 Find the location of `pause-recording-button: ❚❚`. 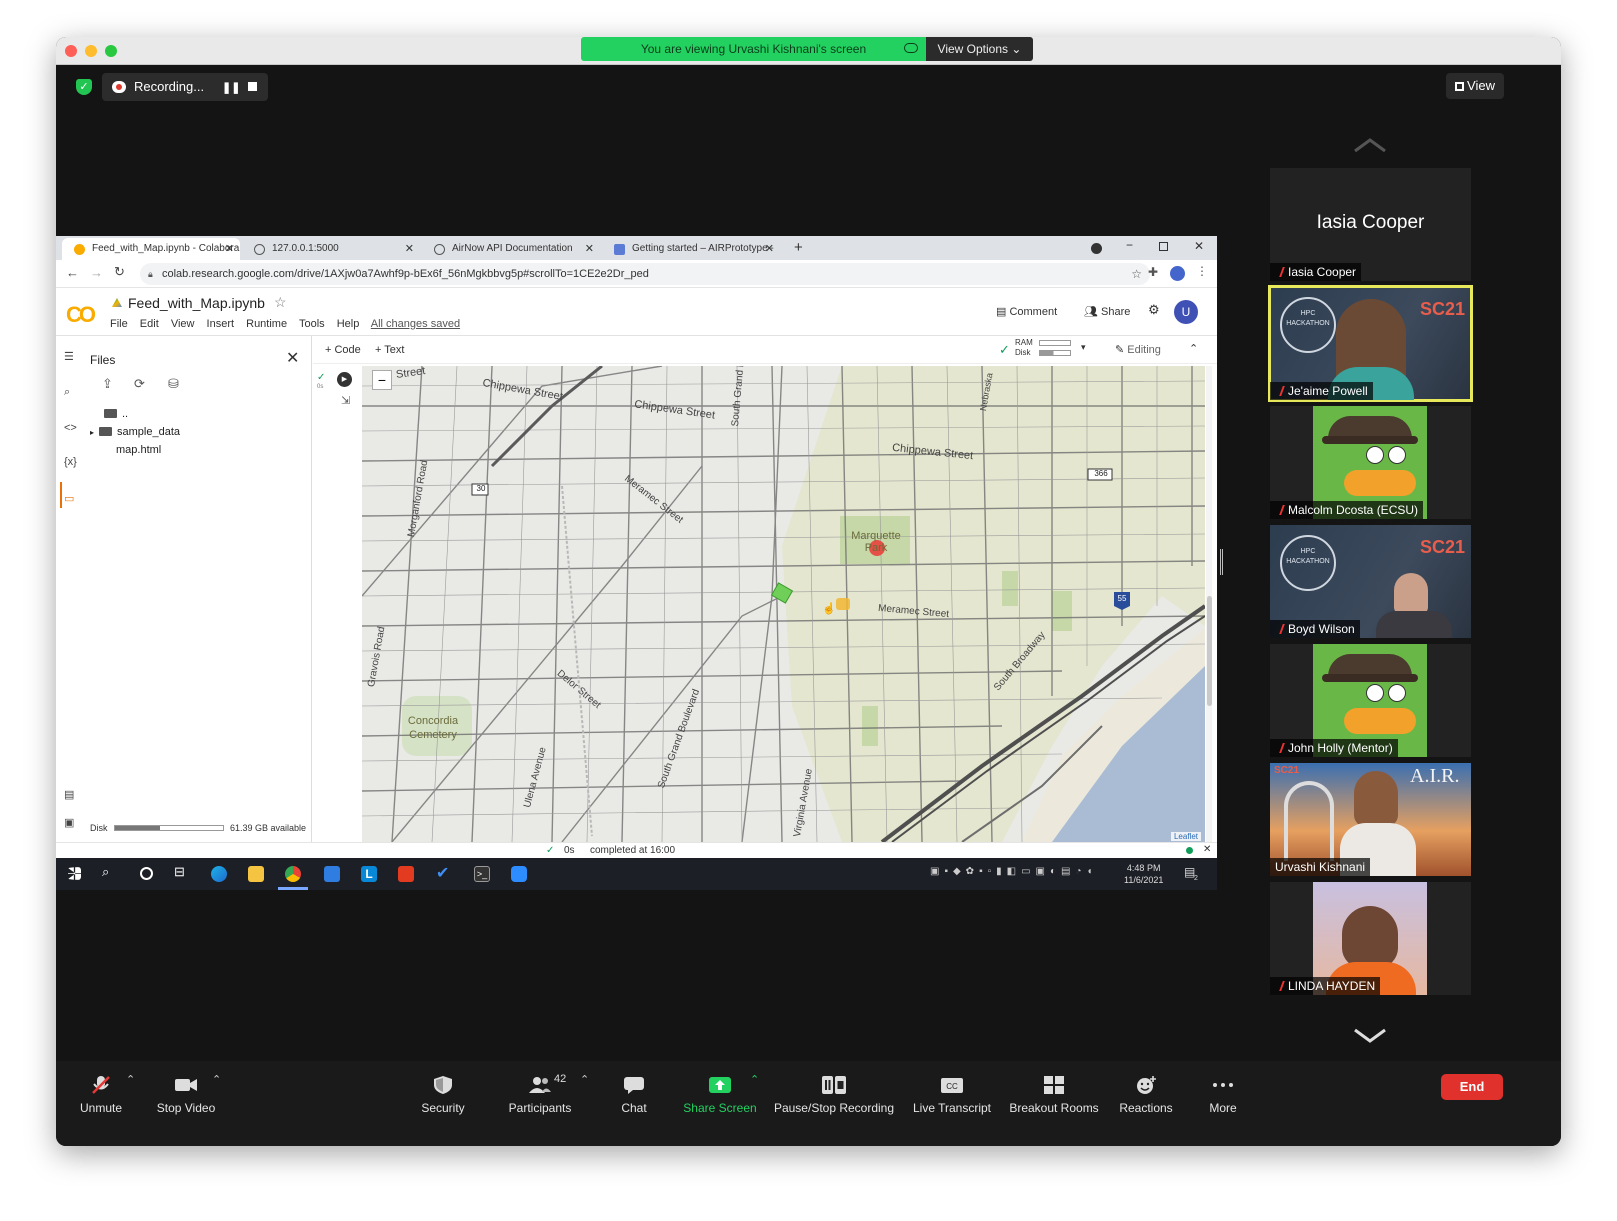

pause-recording-button: ❚❚ is located at coordinates (231, 87).